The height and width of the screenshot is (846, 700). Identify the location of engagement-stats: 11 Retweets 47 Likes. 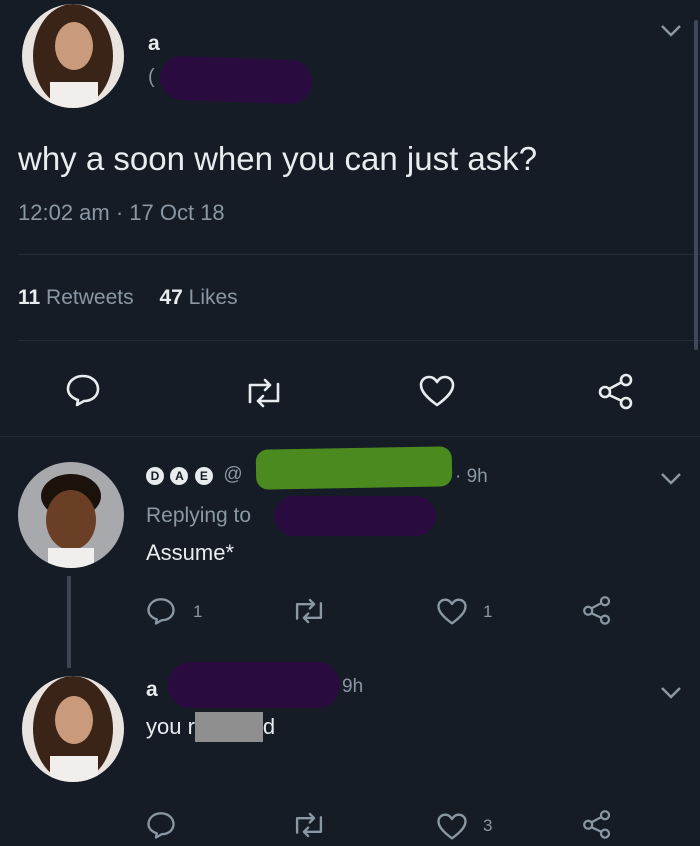
(128, 298).